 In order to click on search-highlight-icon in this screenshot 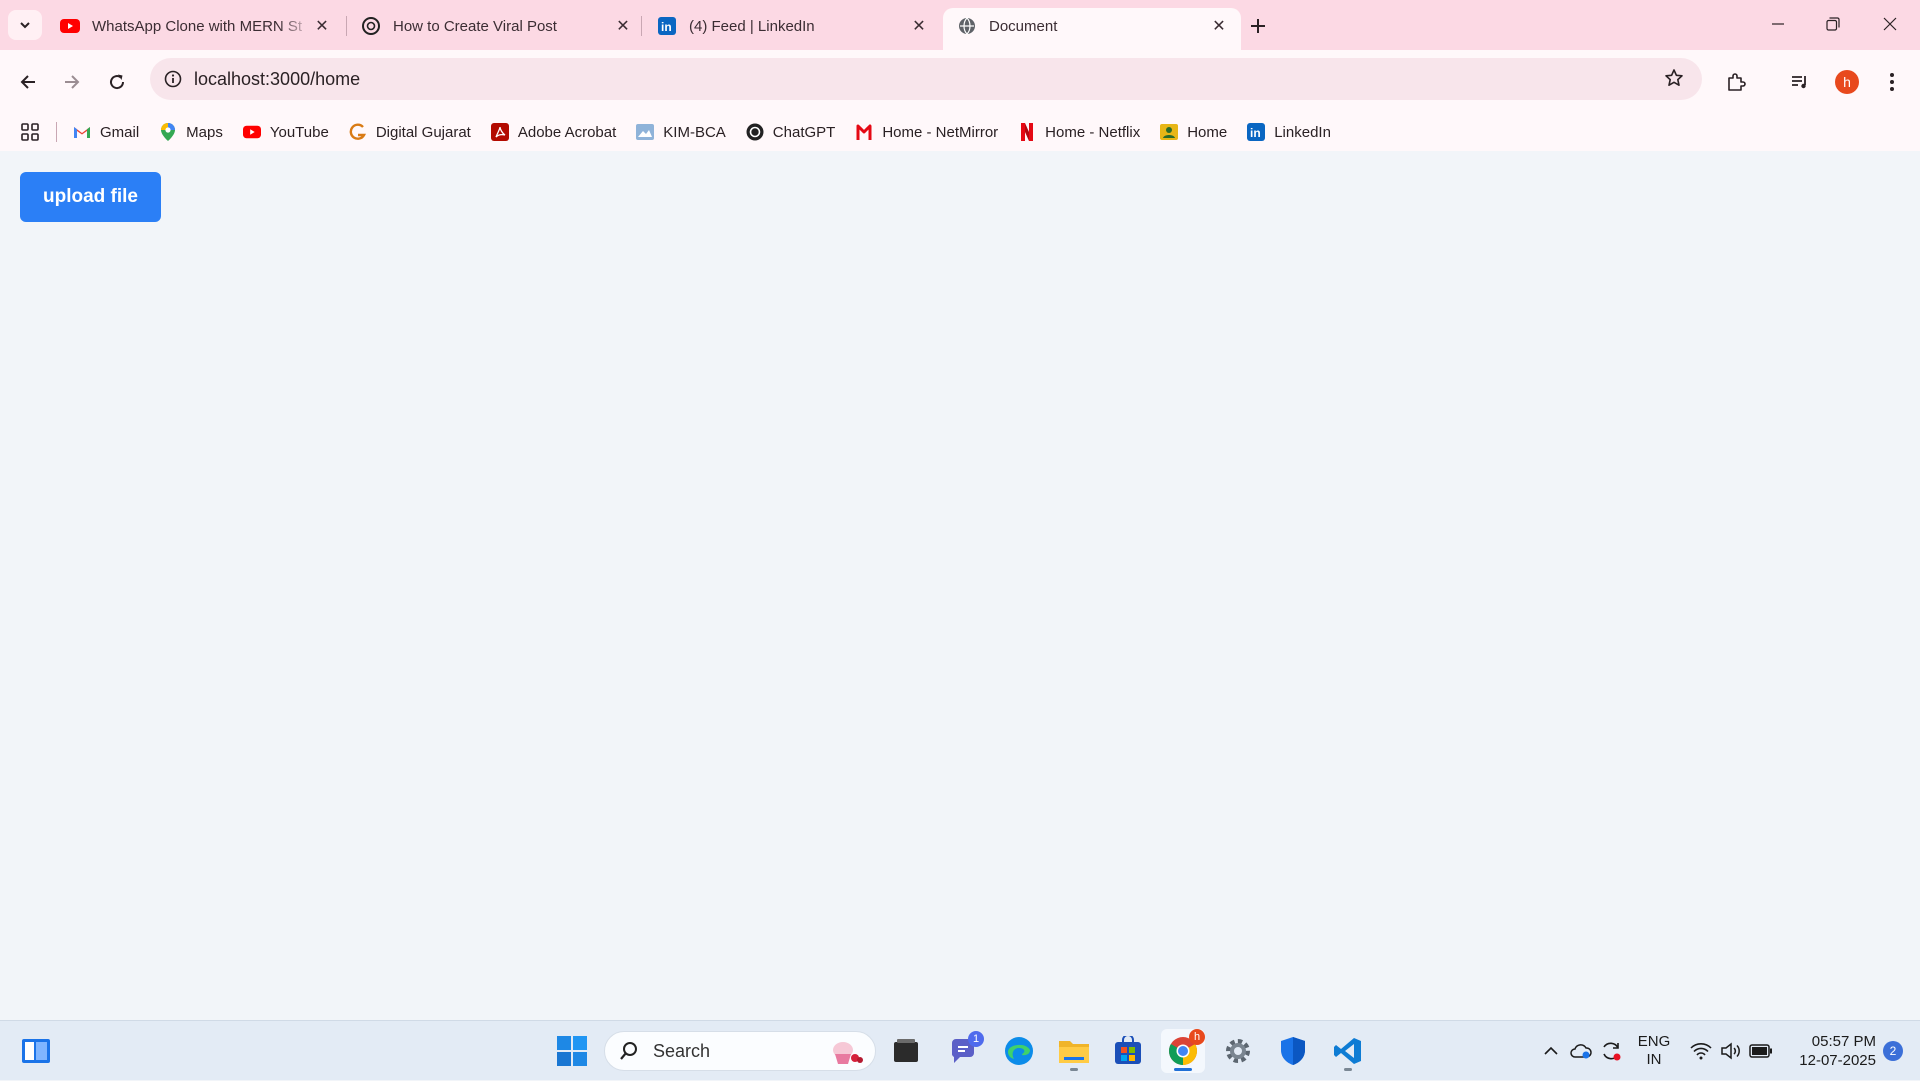, I will do `click(846, 1054)`.